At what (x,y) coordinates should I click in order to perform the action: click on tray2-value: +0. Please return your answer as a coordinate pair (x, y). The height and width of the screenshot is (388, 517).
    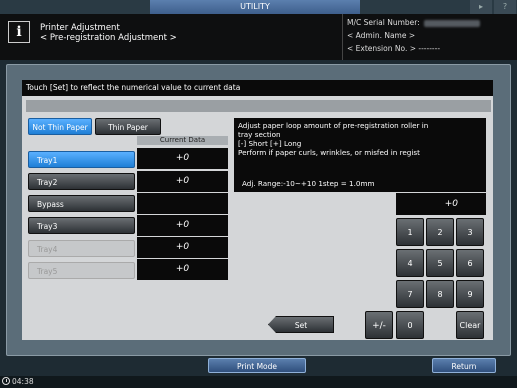
    Looking at the image, I should click on (182, 181).